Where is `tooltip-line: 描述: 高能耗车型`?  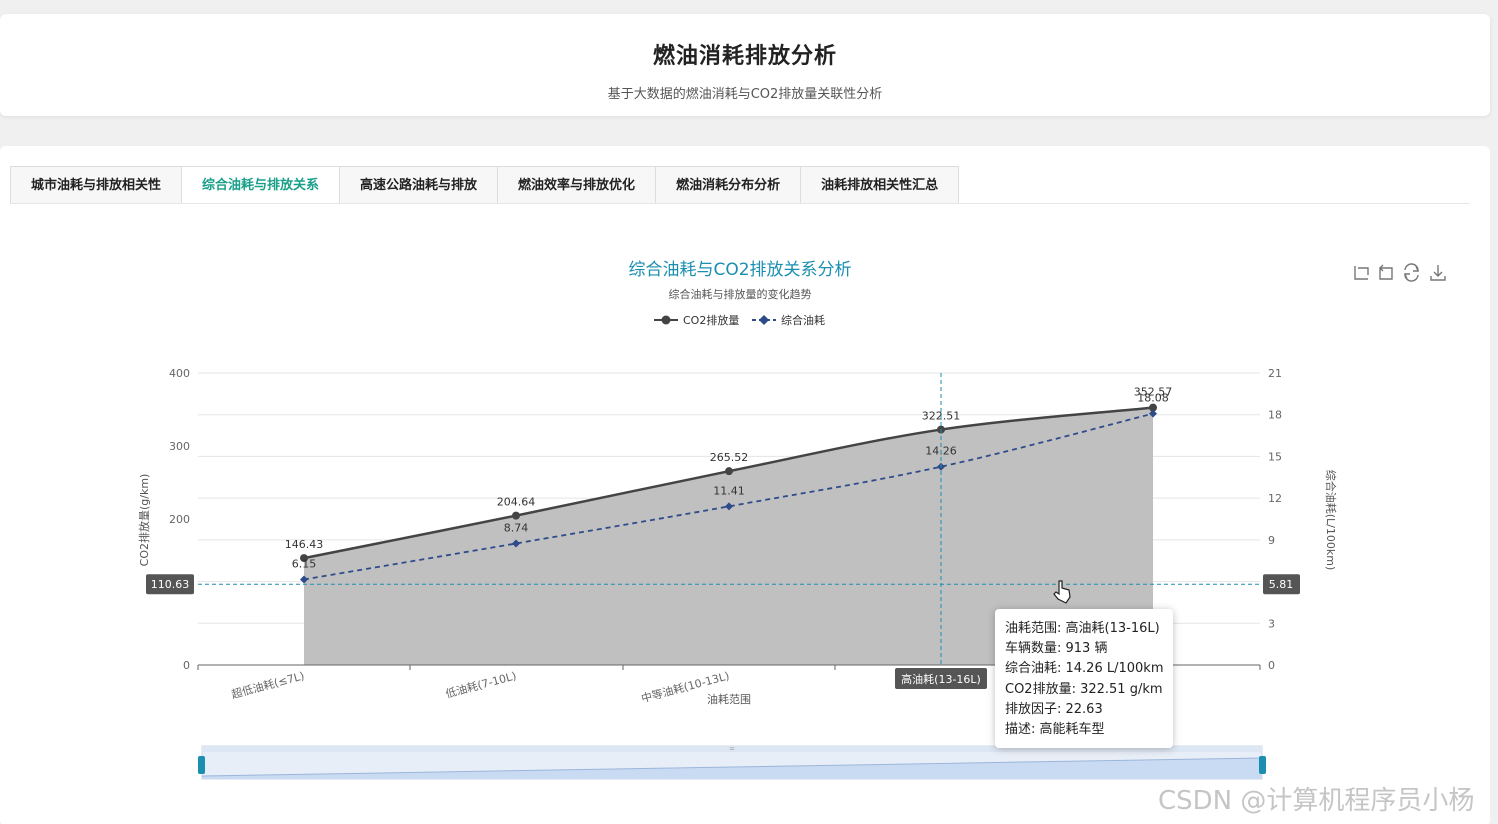 tooltip-line: 描述: 高能耗车型 is located at coordinates (1055, 730).